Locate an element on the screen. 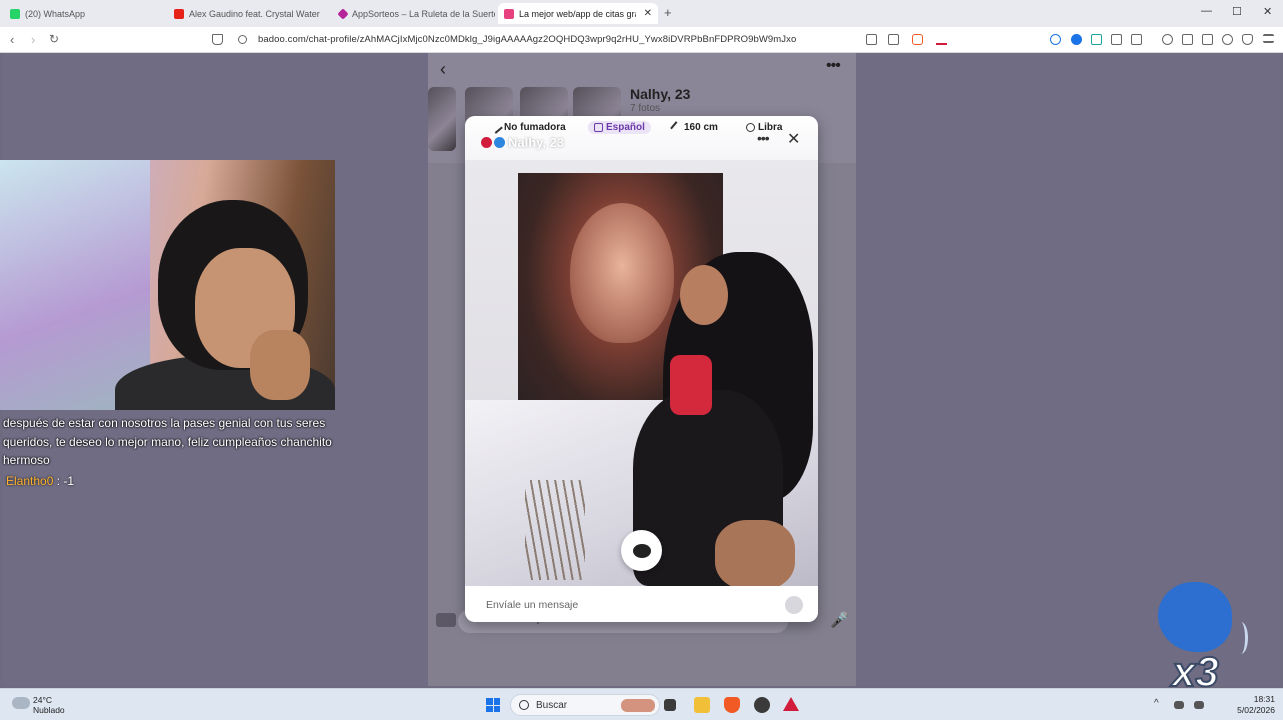  network-icon is located at coordinates (1179, 705).